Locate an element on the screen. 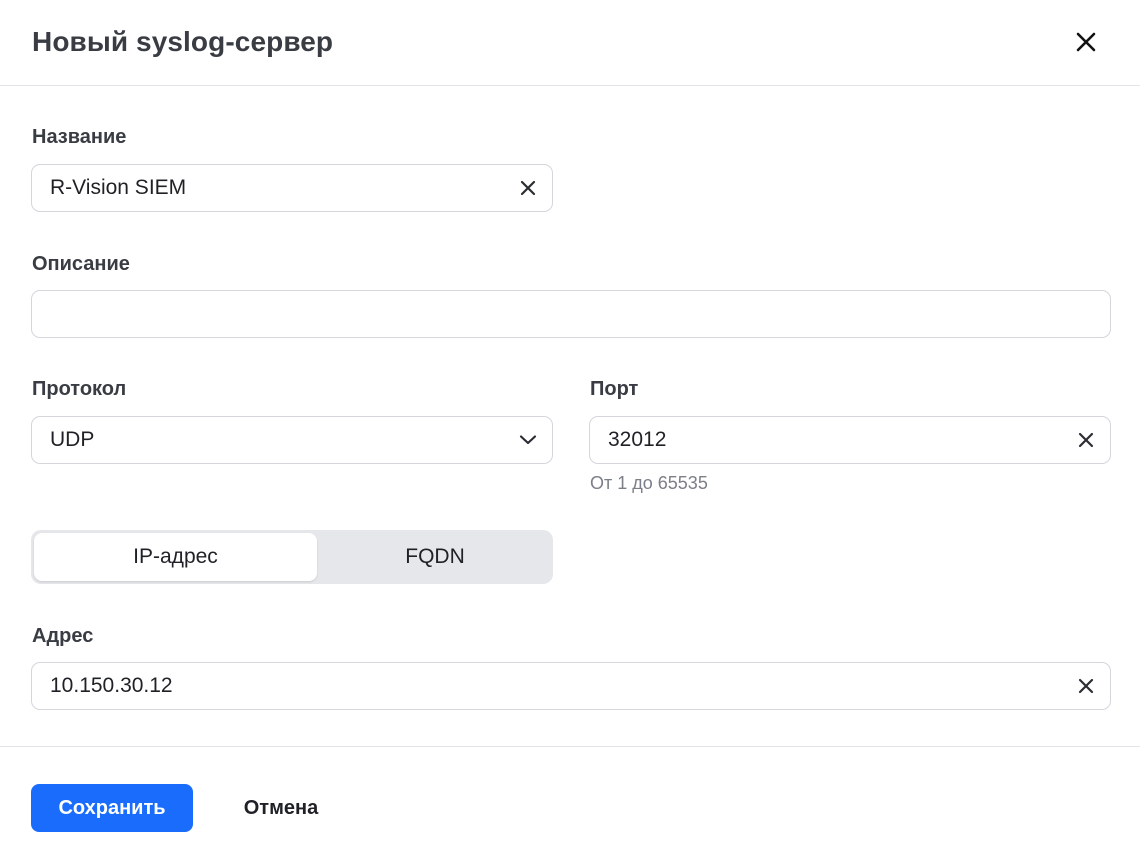  address-value: 10.150.30.12 is located at coordinates (562, 686).